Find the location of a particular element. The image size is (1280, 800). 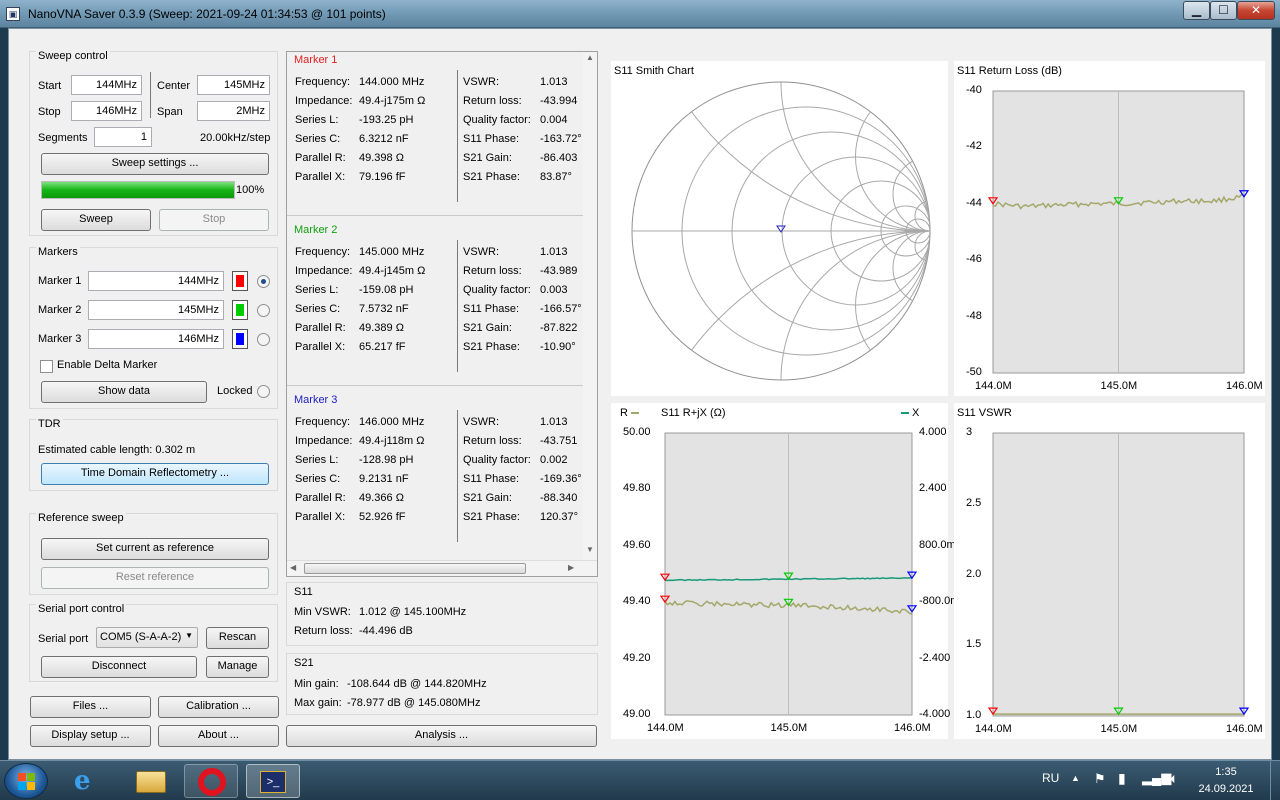

marker-1-radio is located at coordinates (263, 281).